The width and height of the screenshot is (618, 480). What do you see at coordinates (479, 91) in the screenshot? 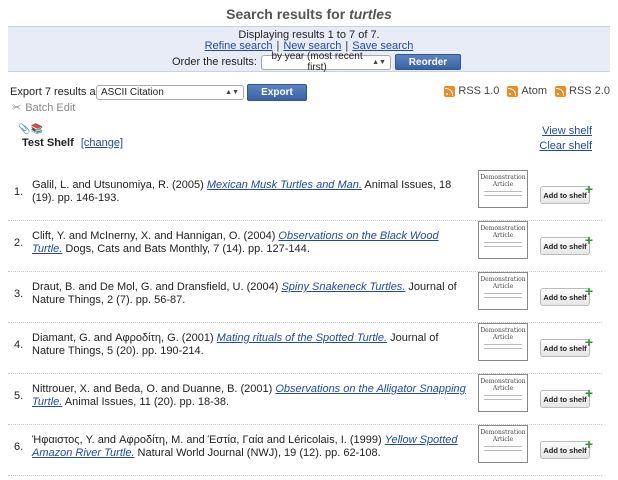
I see `feed-label: RSS 1.0` at bounding box center [479, 91].